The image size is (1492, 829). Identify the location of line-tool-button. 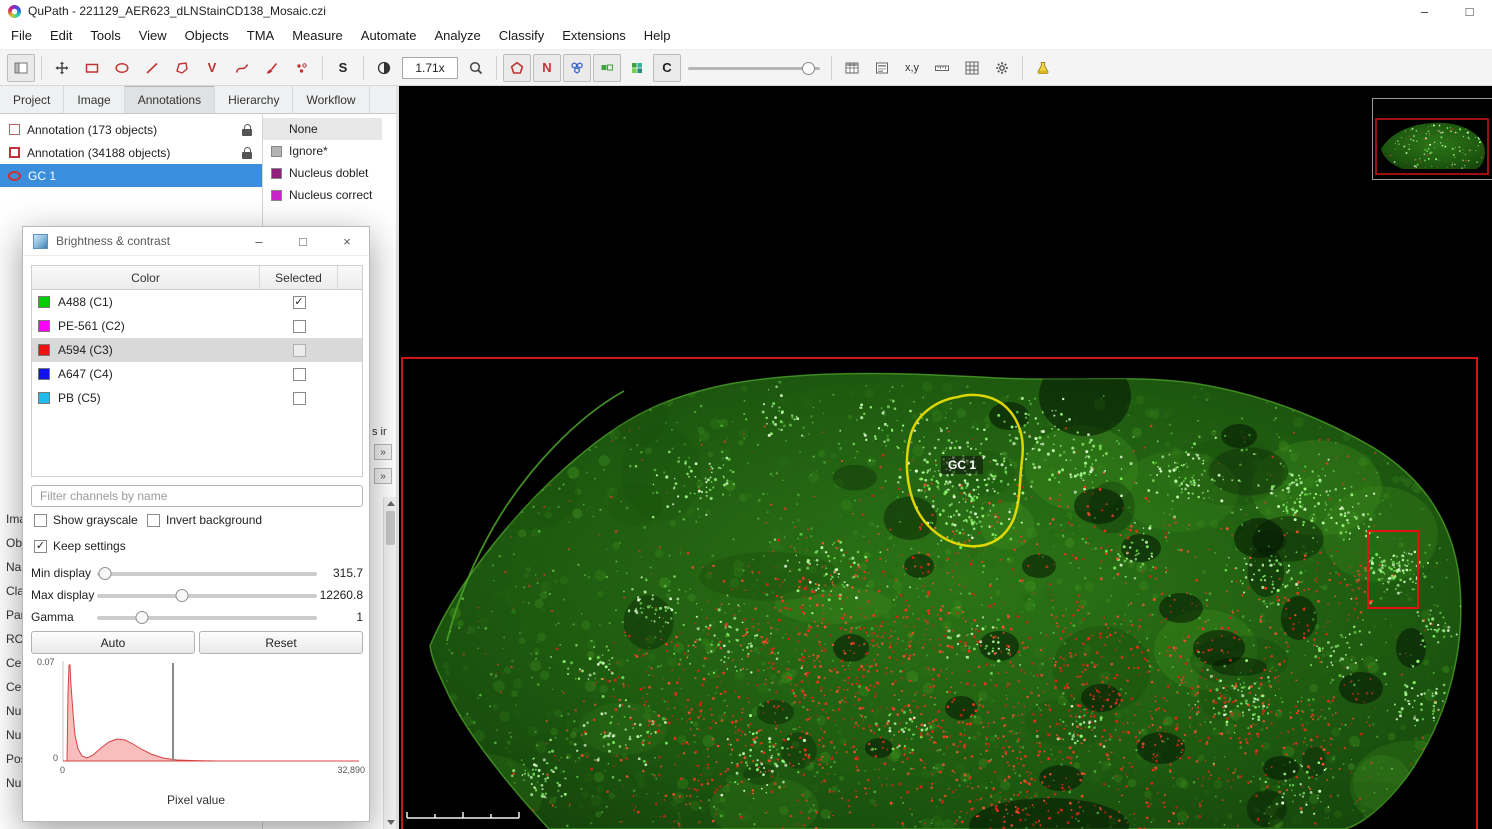
(152, 68).